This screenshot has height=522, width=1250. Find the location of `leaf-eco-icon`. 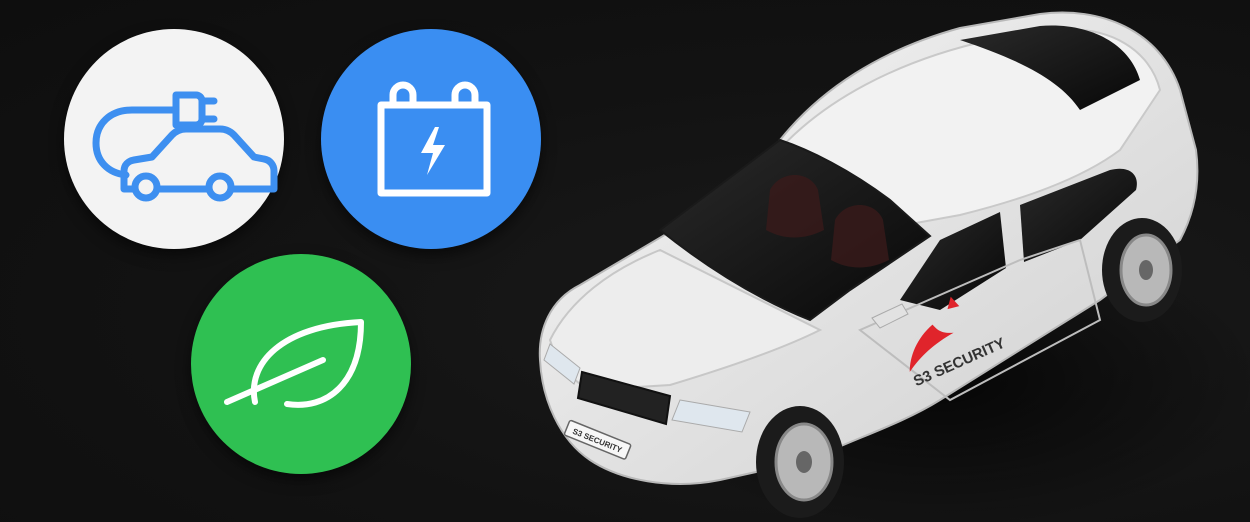

leaf-eco-icon is located at coordinates (301, 364).